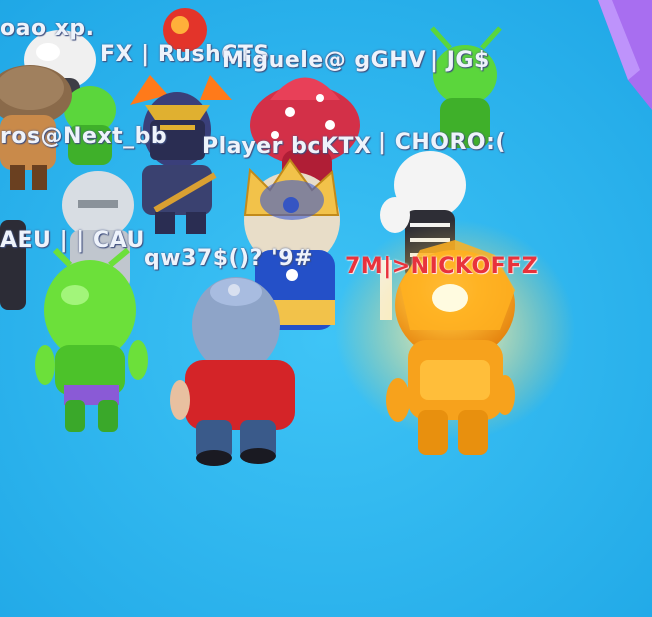  What do you see at coordinates (442, 142) in the screenshot?
I see `nametag-choro: | CHORO:(` at bounding box center [442, 142].